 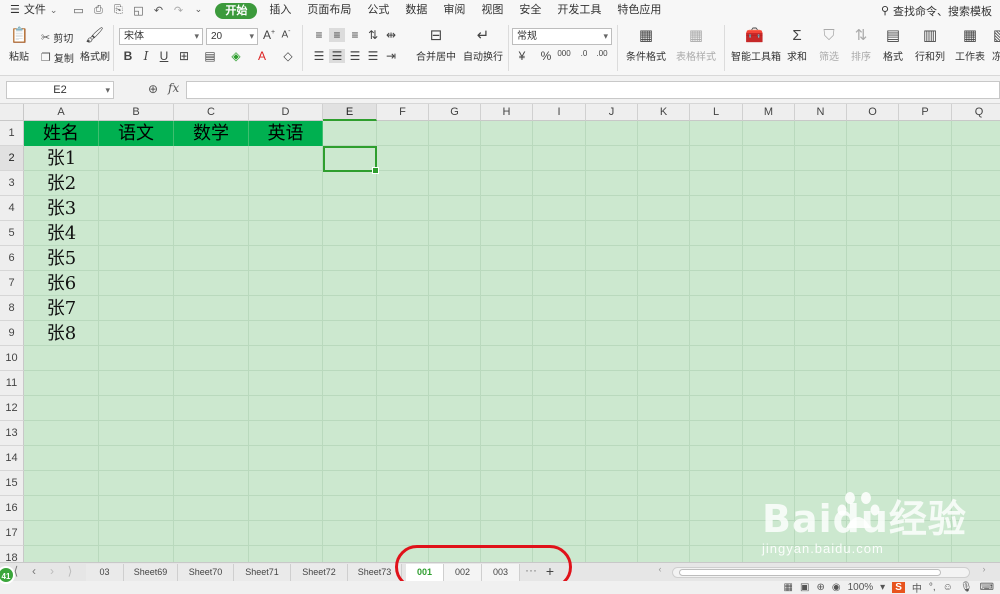 What do you see at coordinates (12, 283) in the screenshot?
I see `row-header-7: 7` at bounding box center [12, 283].